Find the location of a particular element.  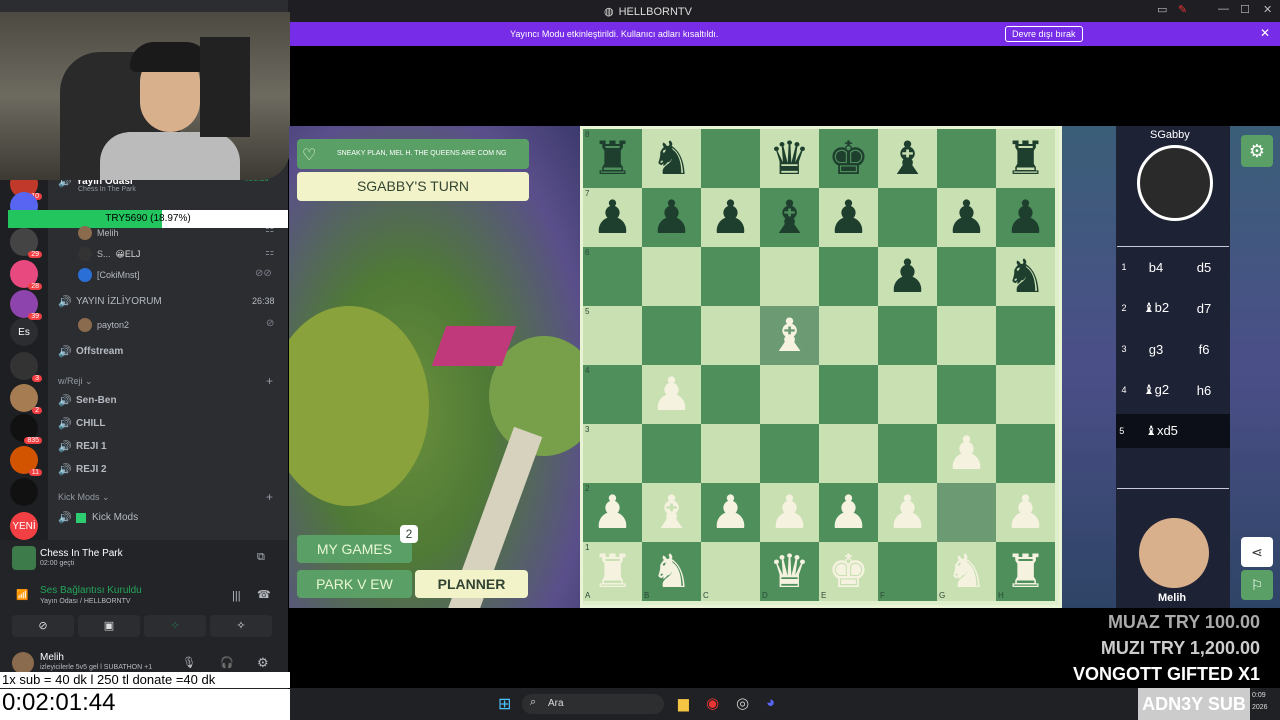

windows-start-icon: ⊞ is located at coordinates (504, 704).